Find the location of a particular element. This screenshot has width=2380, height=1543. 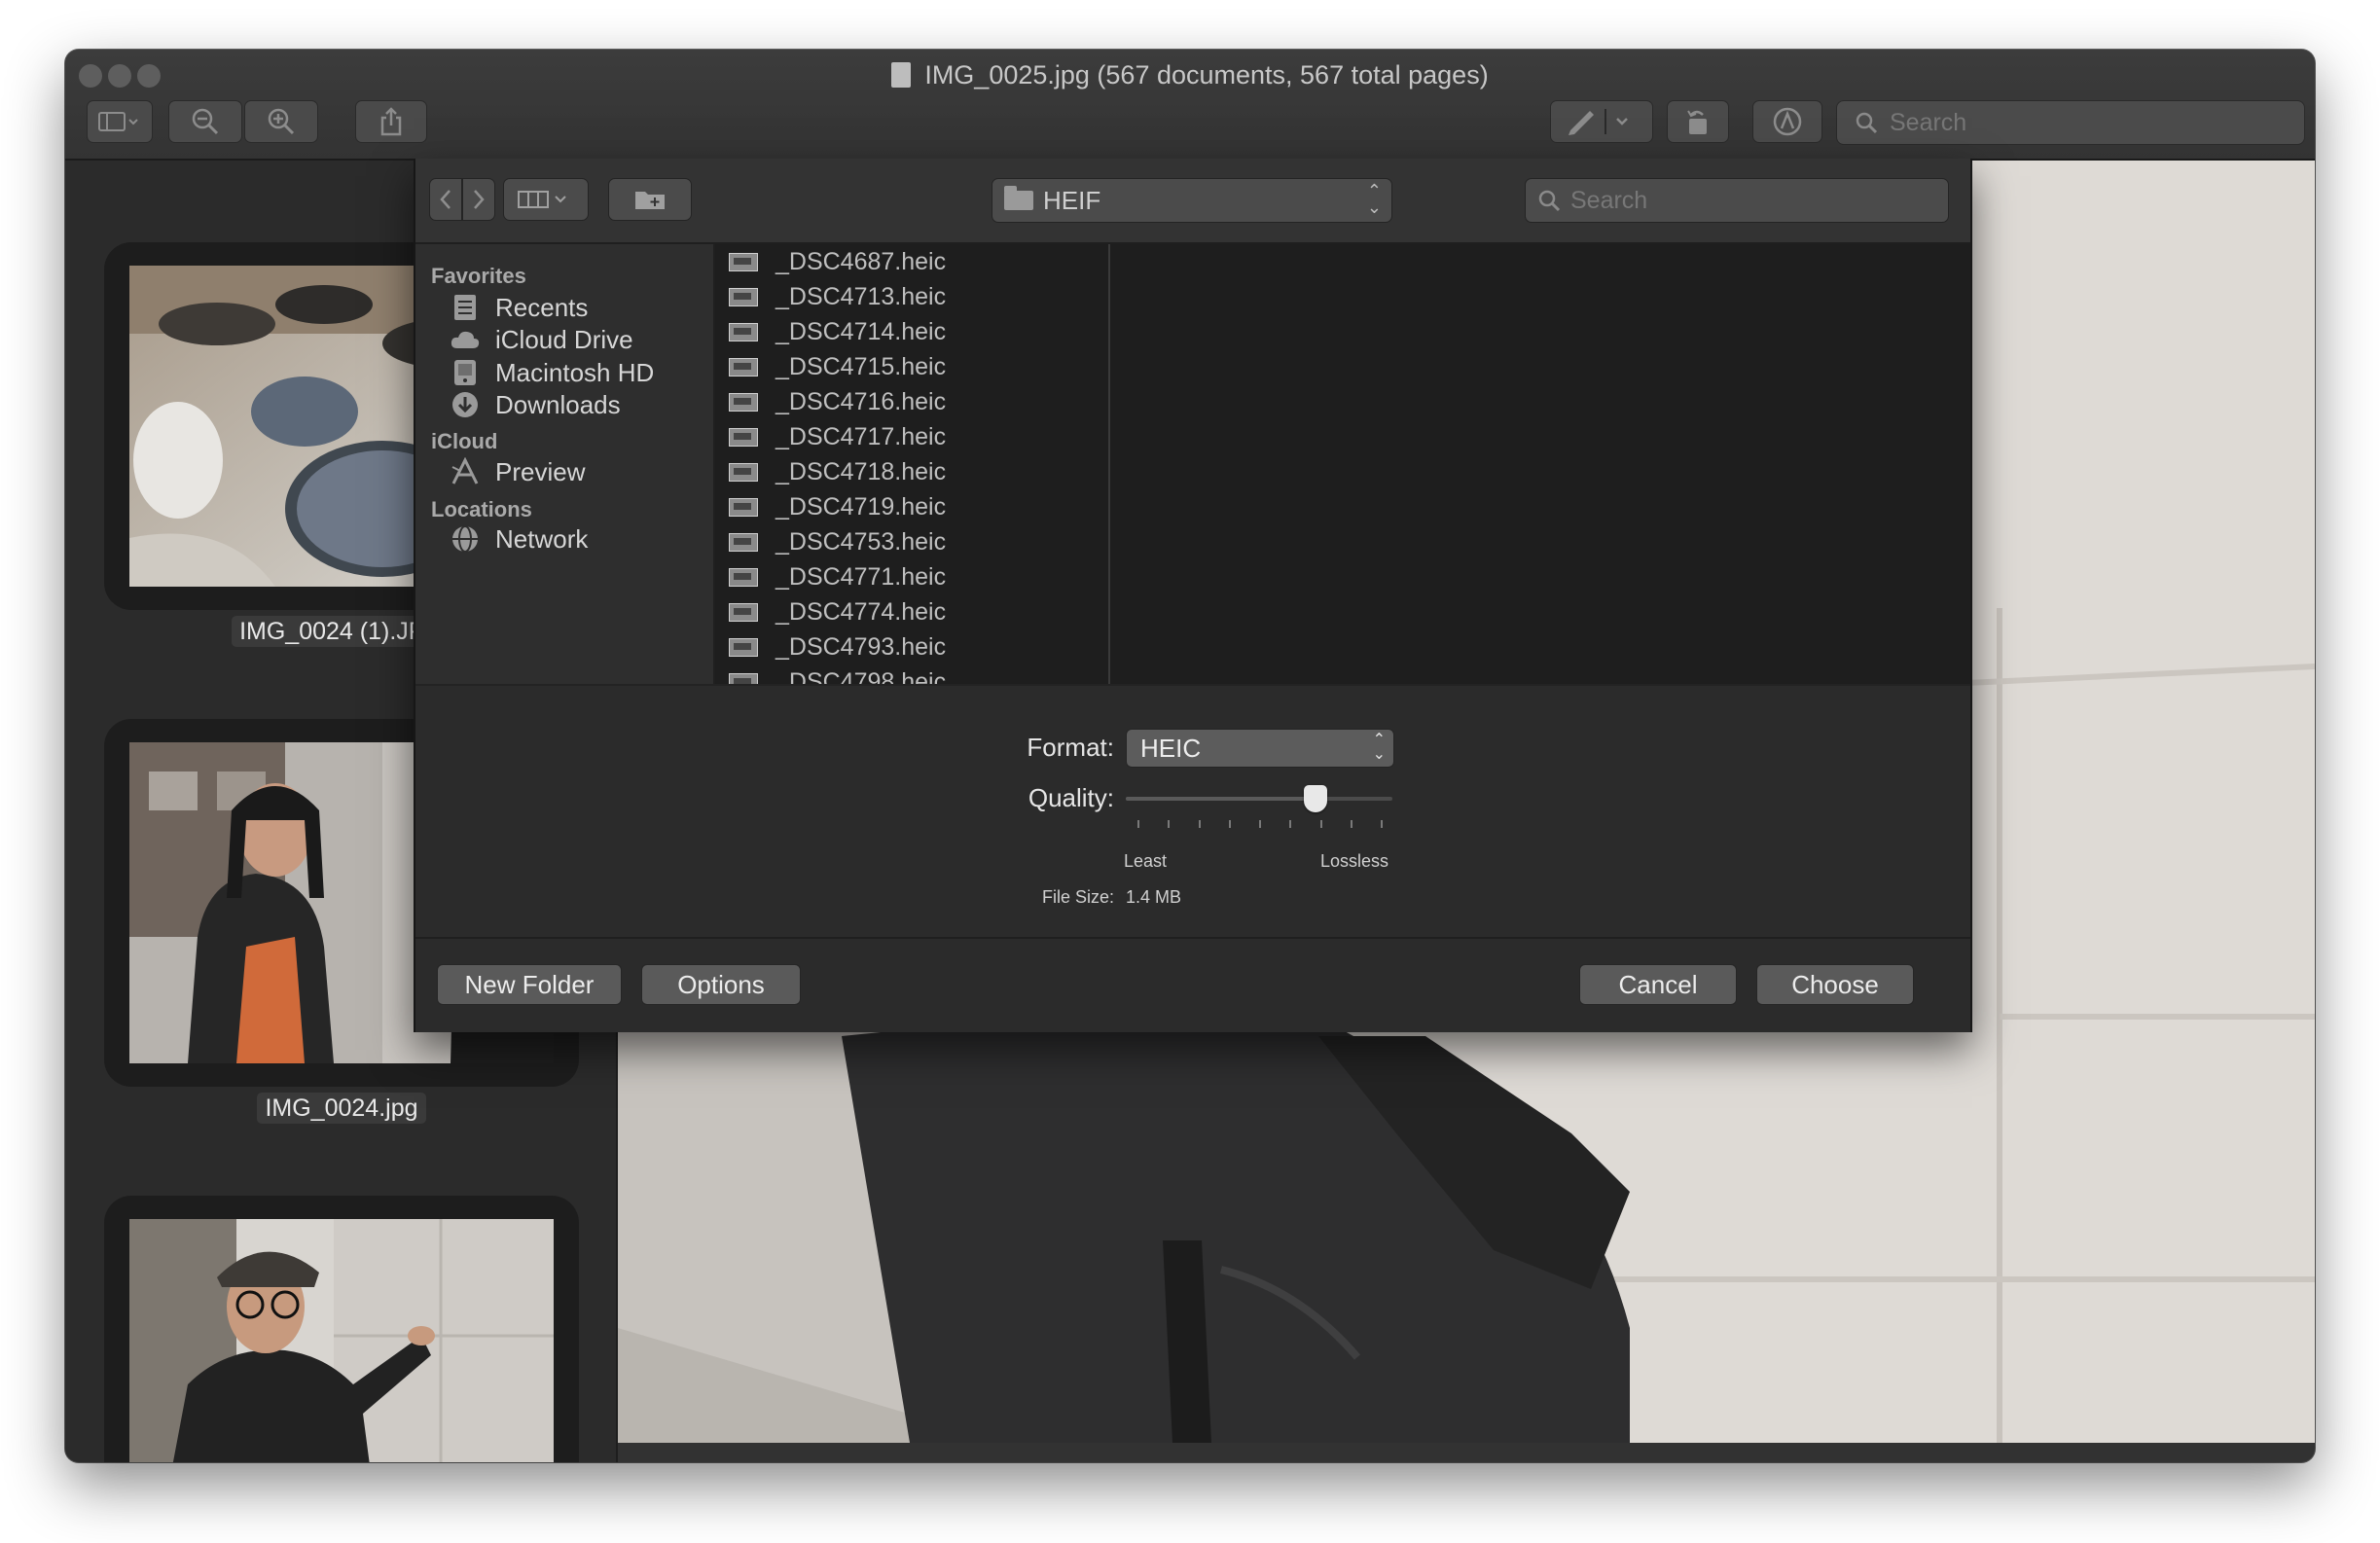

zoom-in-button is located at coordinates (281, 121).